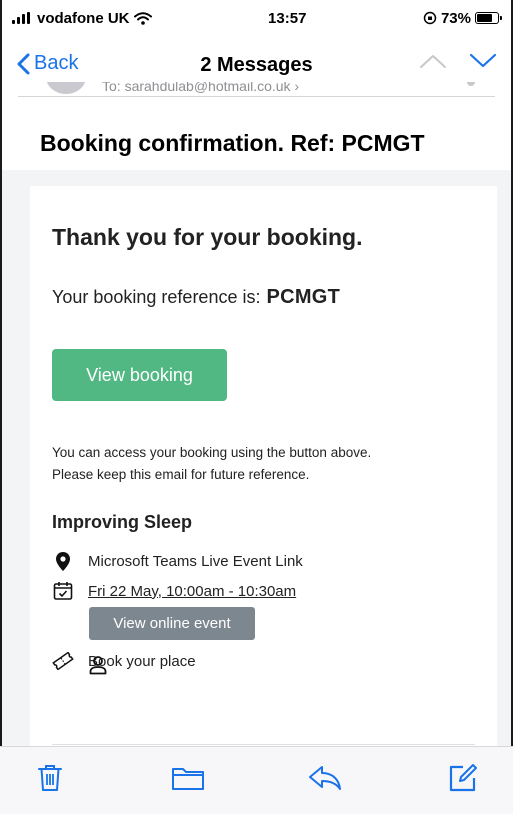 The image size is (513, 814). Describe the element at coordinates (433, 61) in the screenshot. I see `chevron-up-icon` at that location.